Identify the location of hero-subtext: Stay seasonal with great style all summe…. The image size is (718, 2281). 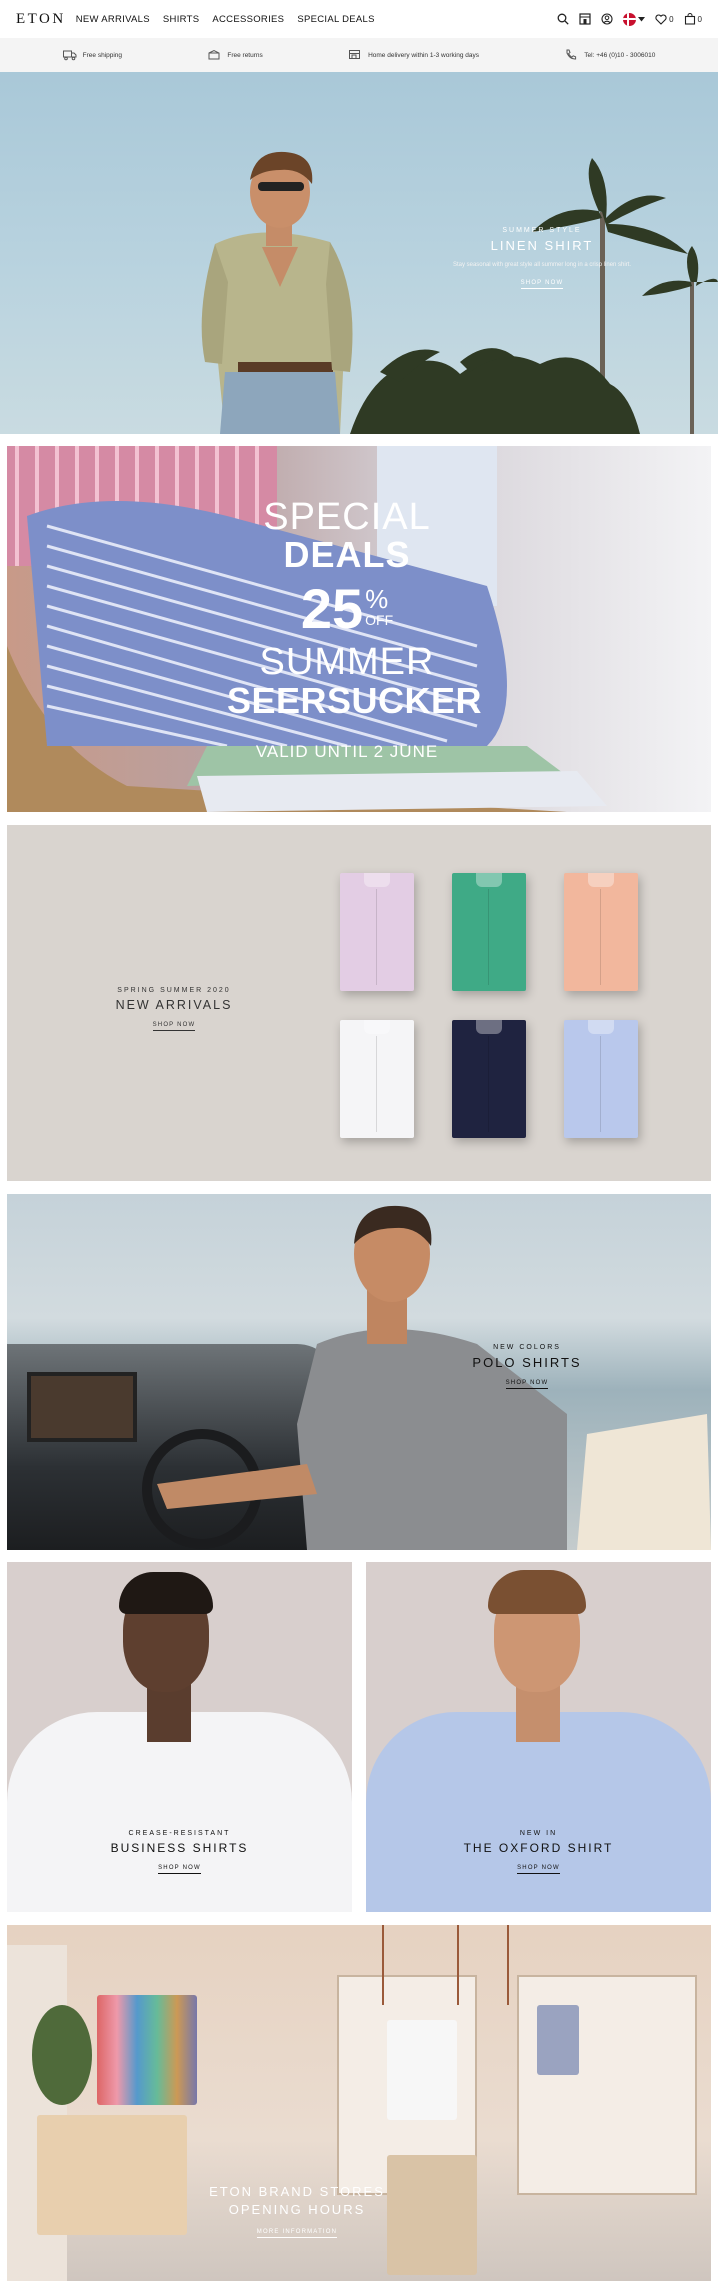
(542, 265).